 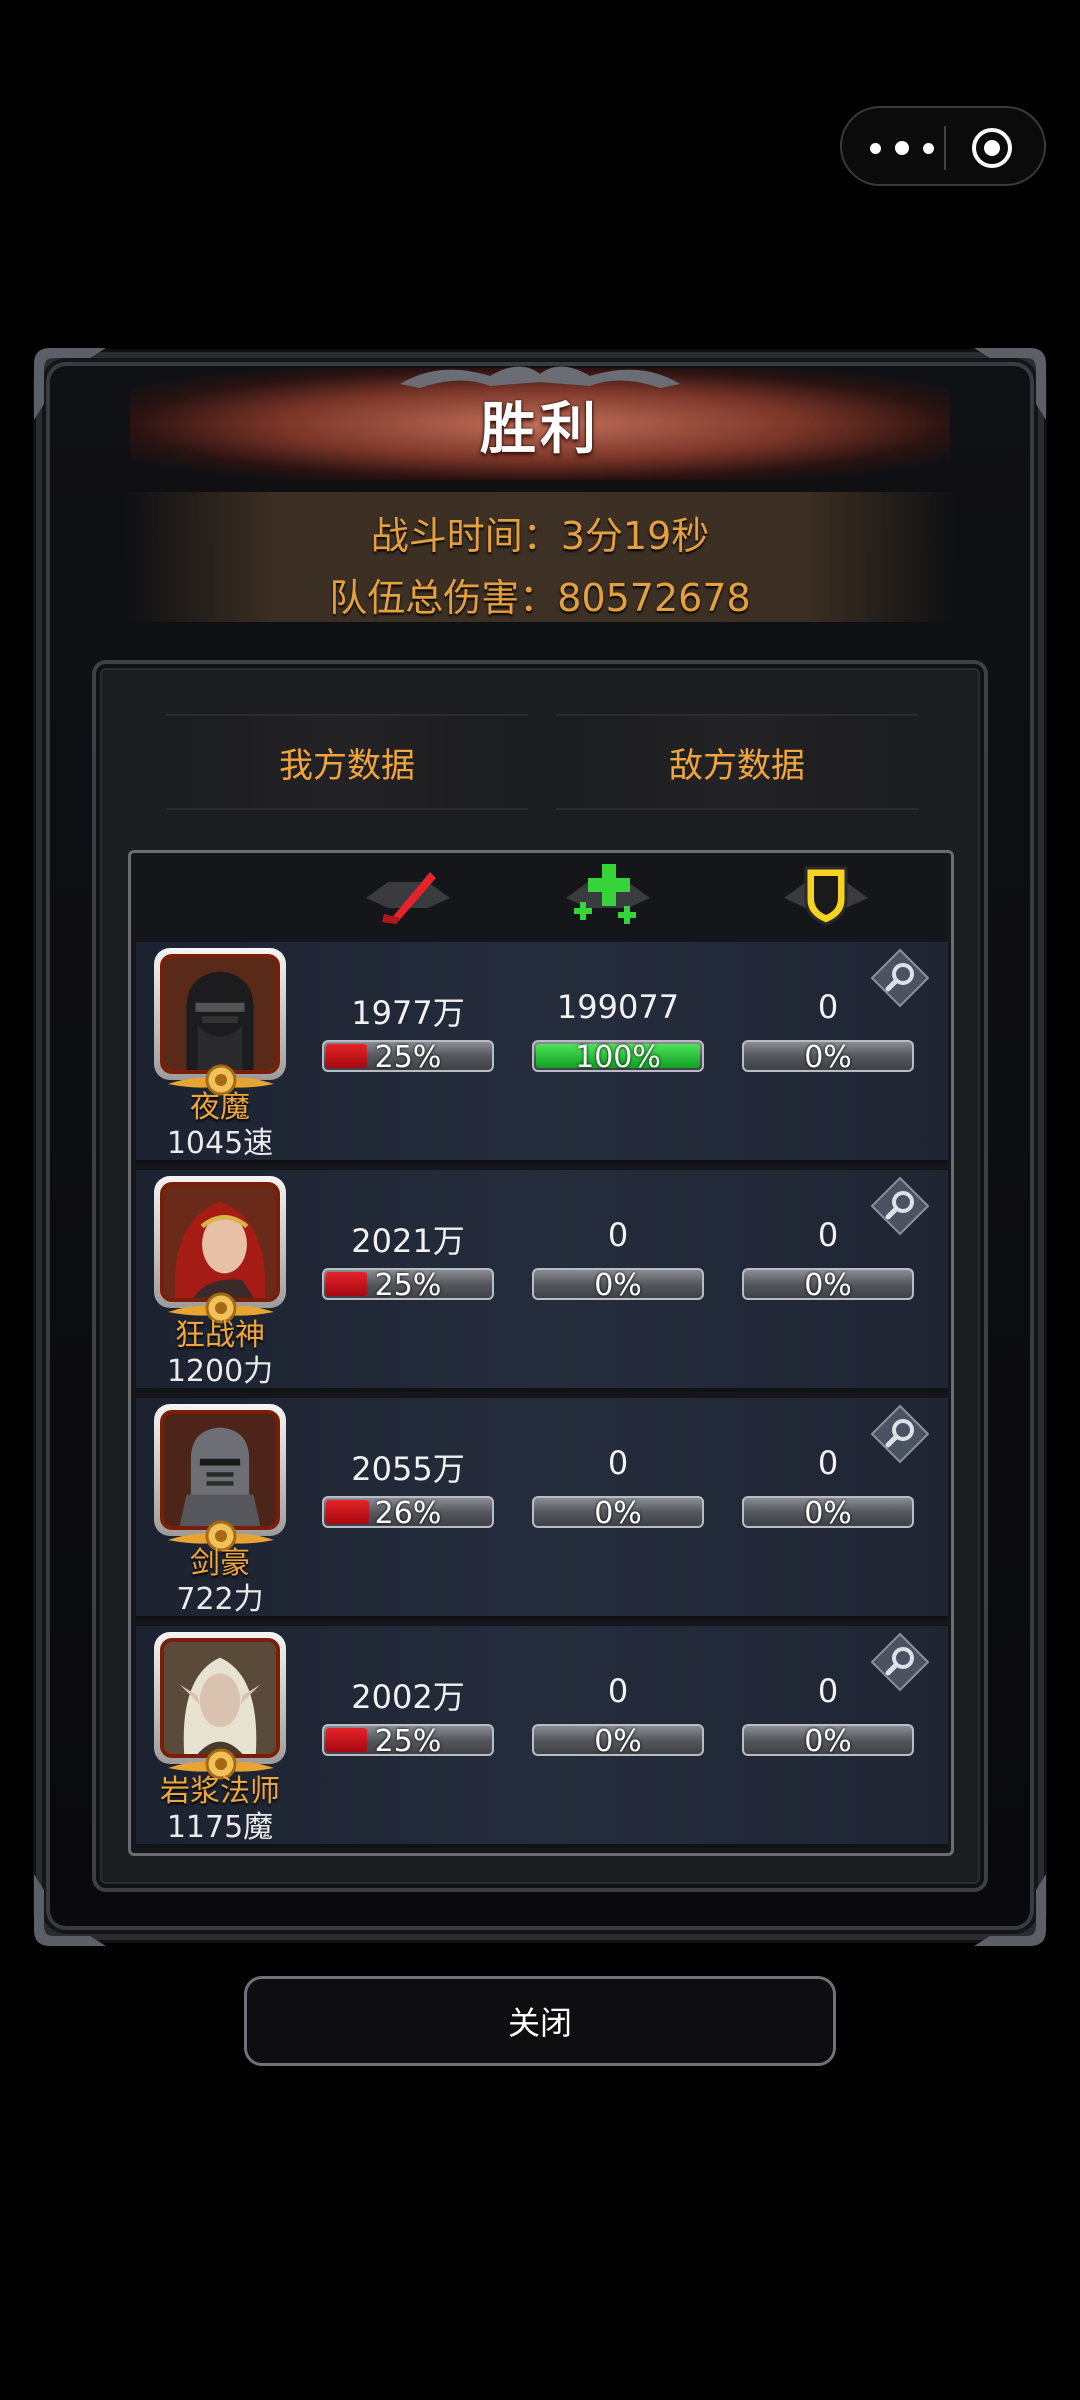 I want to click on heal-value: 199077, so click(x=618, y=1007).